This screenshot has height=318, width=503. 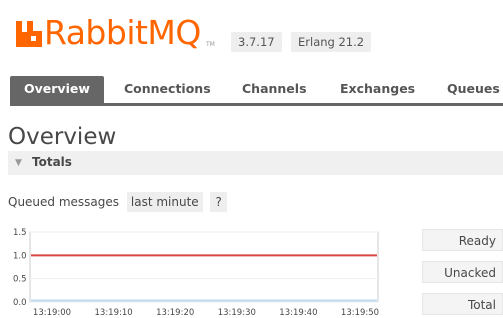 I want to click on time-range-selector: last minute, so click(x=164, y=202).